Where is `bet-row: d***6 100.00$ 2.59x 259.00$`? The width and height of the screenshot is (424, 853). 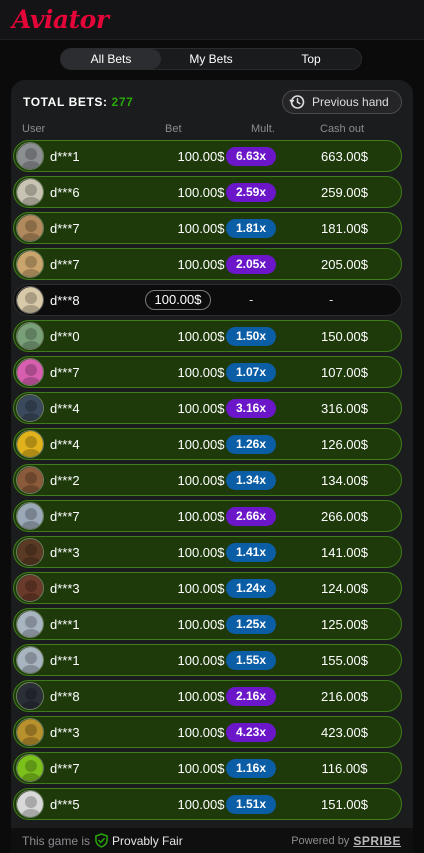
bet-row: d***6 100.00$ 2.59x 259.00$ is located at coordinates (207, 192).